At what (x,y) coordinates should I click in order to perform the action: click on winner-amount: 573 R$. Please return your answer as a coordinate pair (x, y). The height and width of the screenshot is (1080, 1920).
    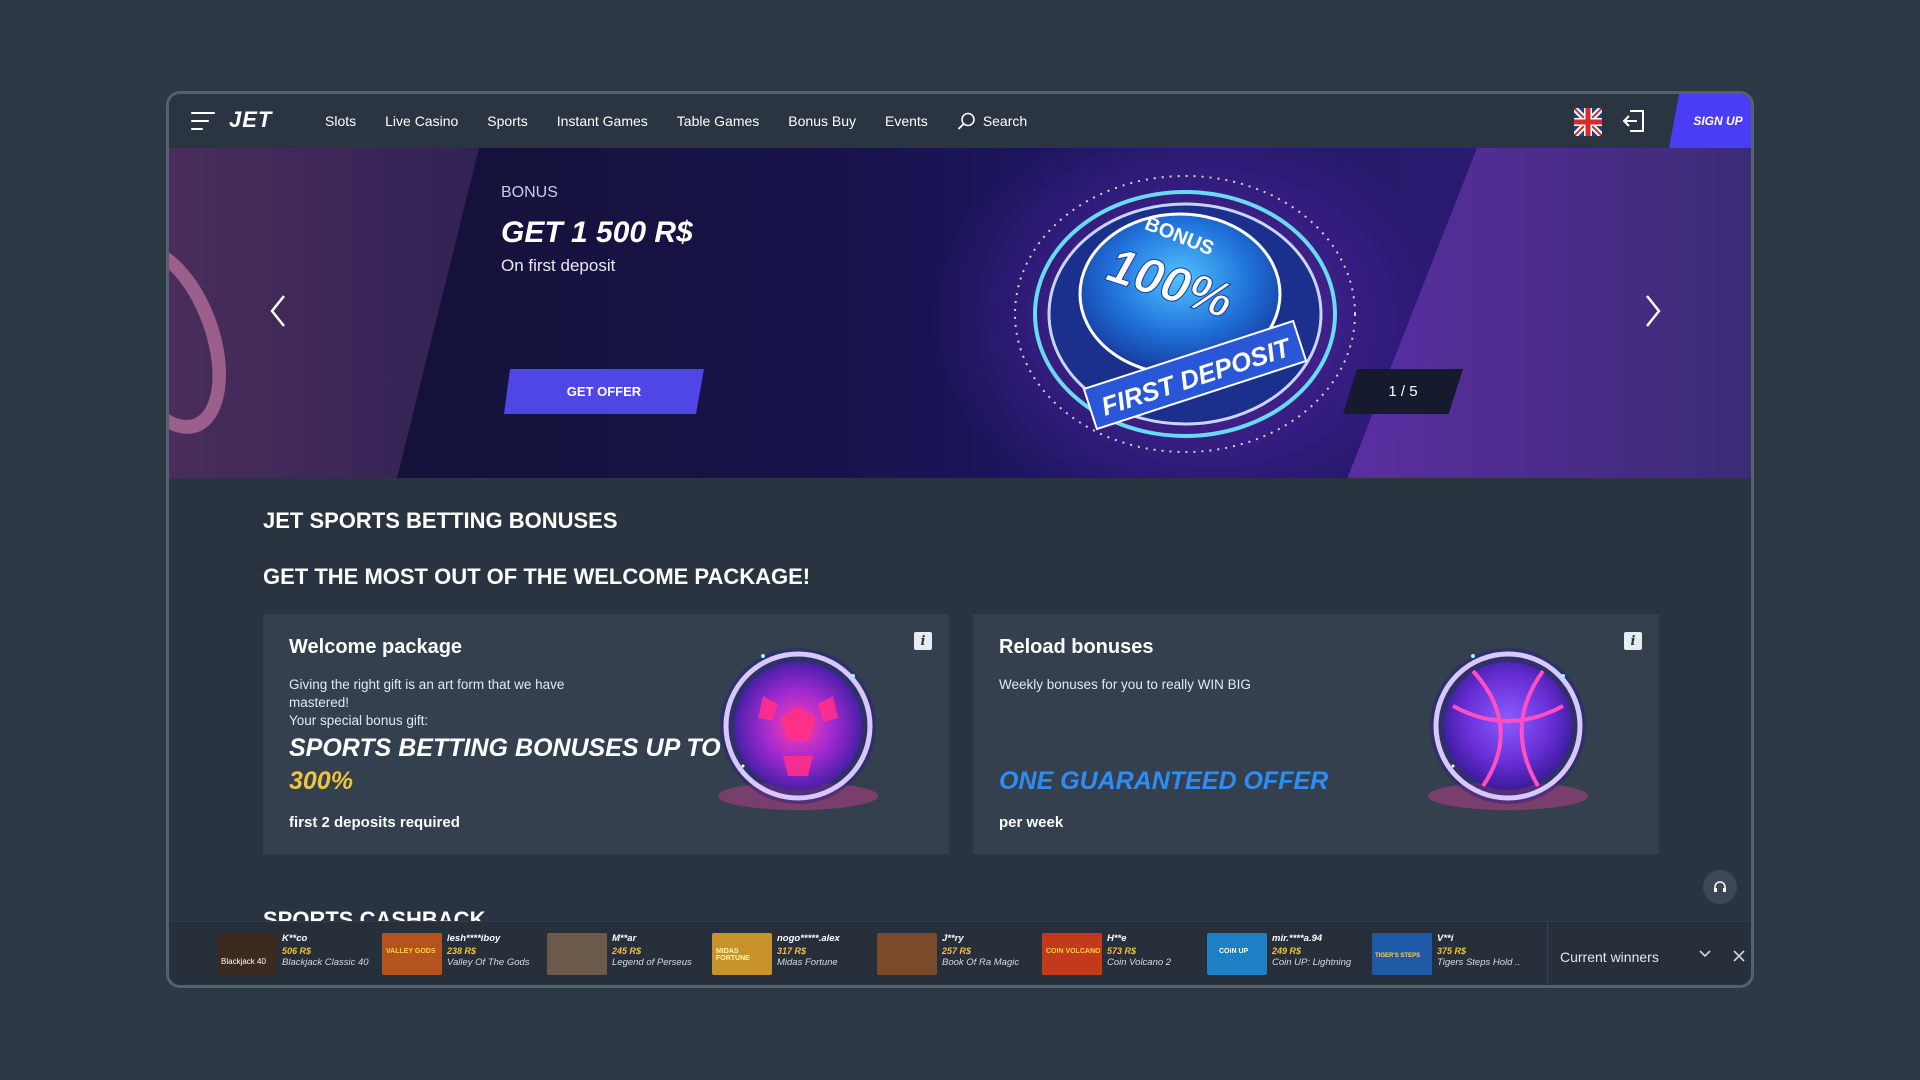
    Looking at the image, I should click on (1122, 951).